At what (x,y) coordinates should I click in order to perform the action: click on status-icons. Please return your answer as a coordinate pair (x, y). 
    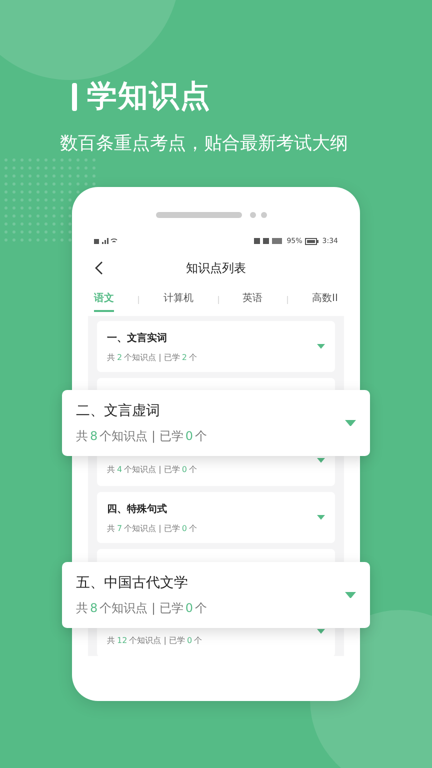
    Looking at the image, I should click on (269, 241).